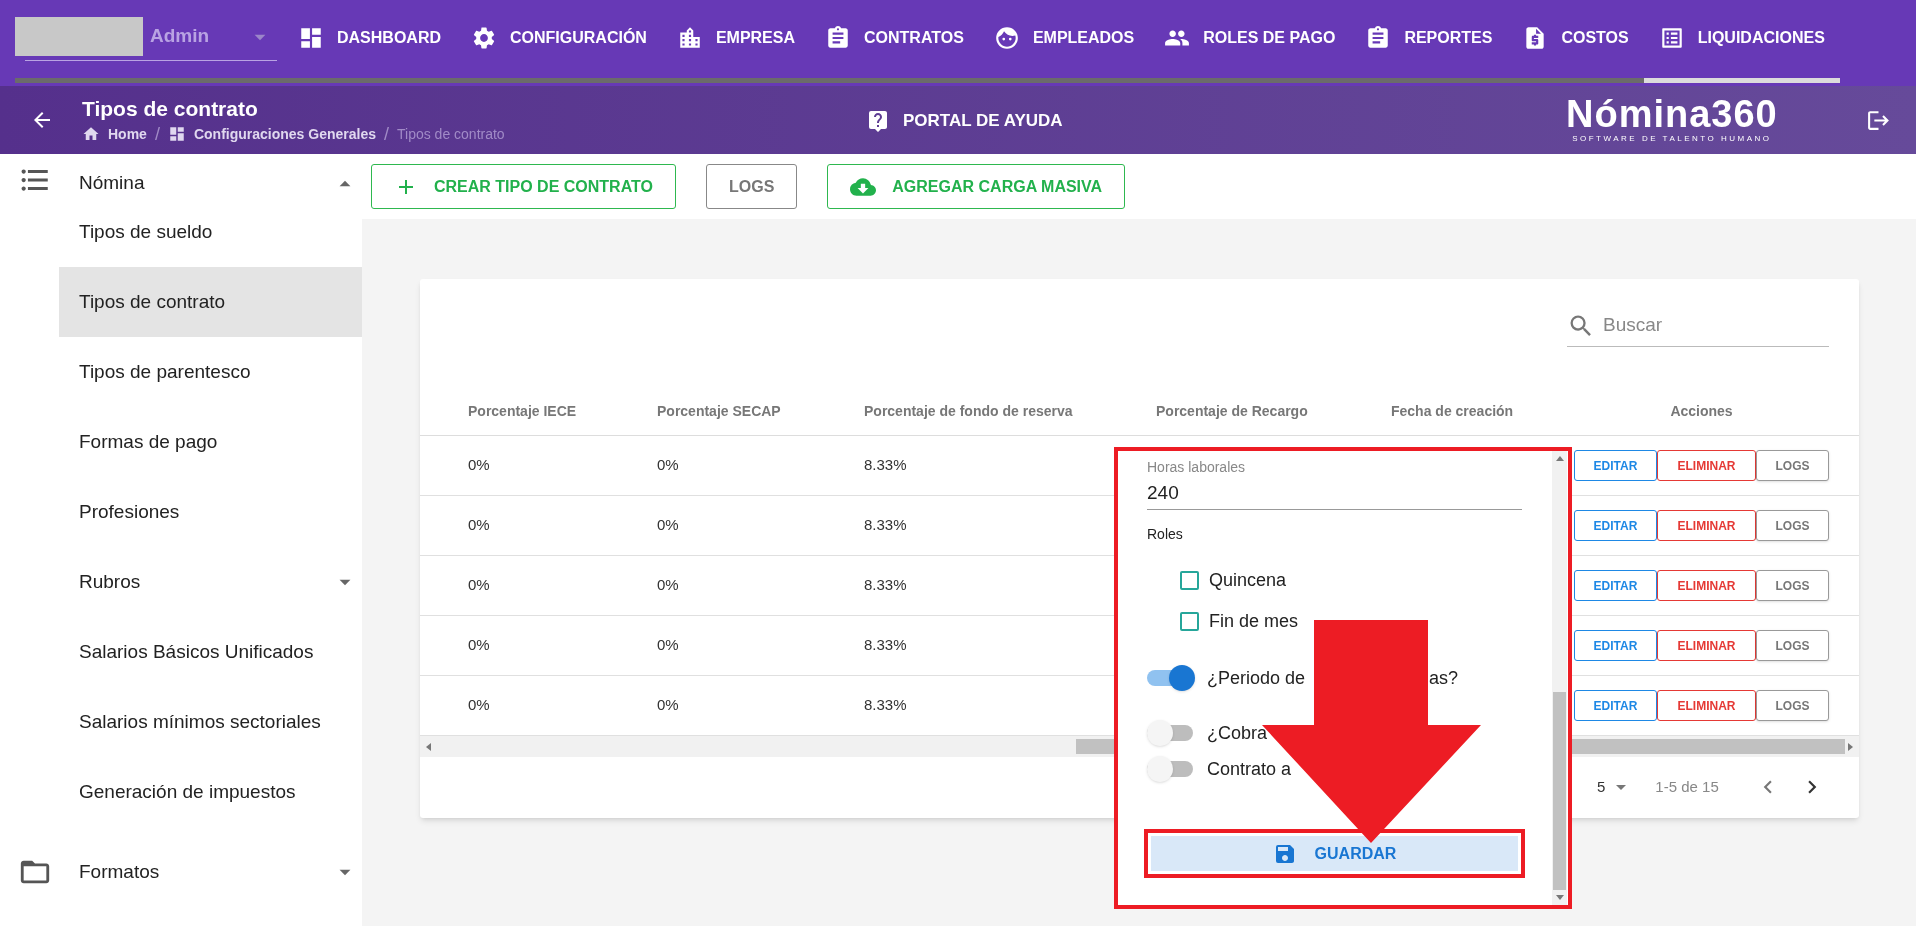 This screenshot has height=926, width=1916. What do you see at coordinates (1237, 733) in the screenshot?
I see `toggle-label: ¿Cobra` at bounding box center [1237, 733].